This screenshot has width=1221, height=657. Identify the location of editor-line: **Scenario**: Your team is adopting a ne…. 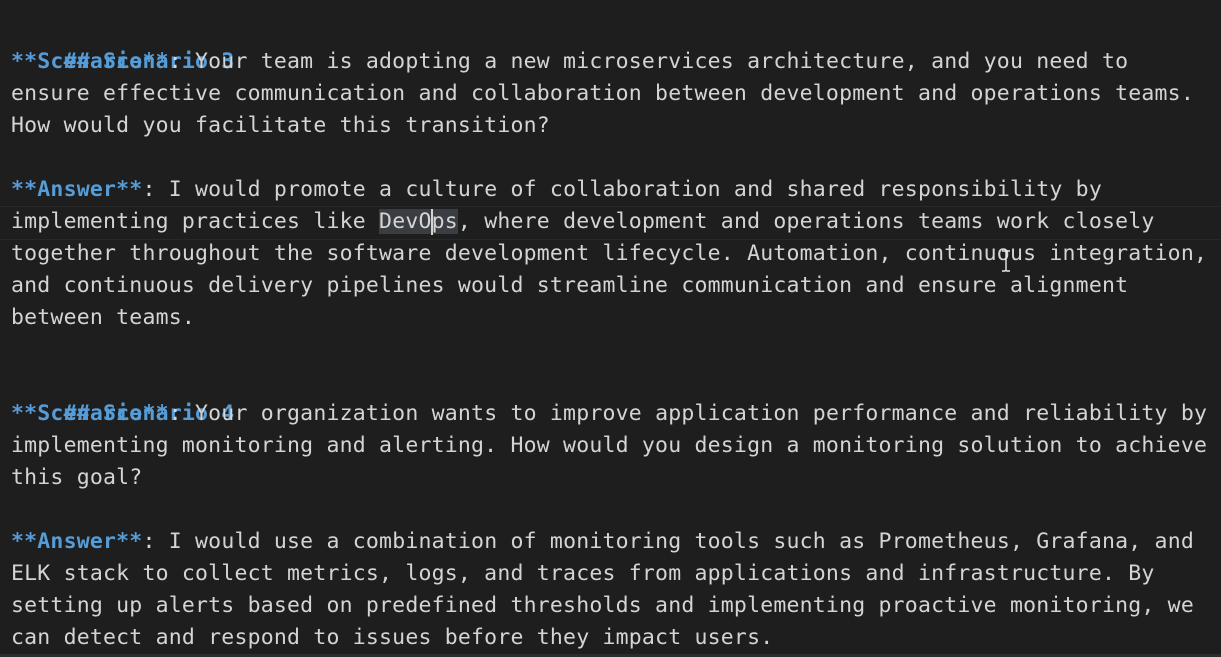
(616, 62).